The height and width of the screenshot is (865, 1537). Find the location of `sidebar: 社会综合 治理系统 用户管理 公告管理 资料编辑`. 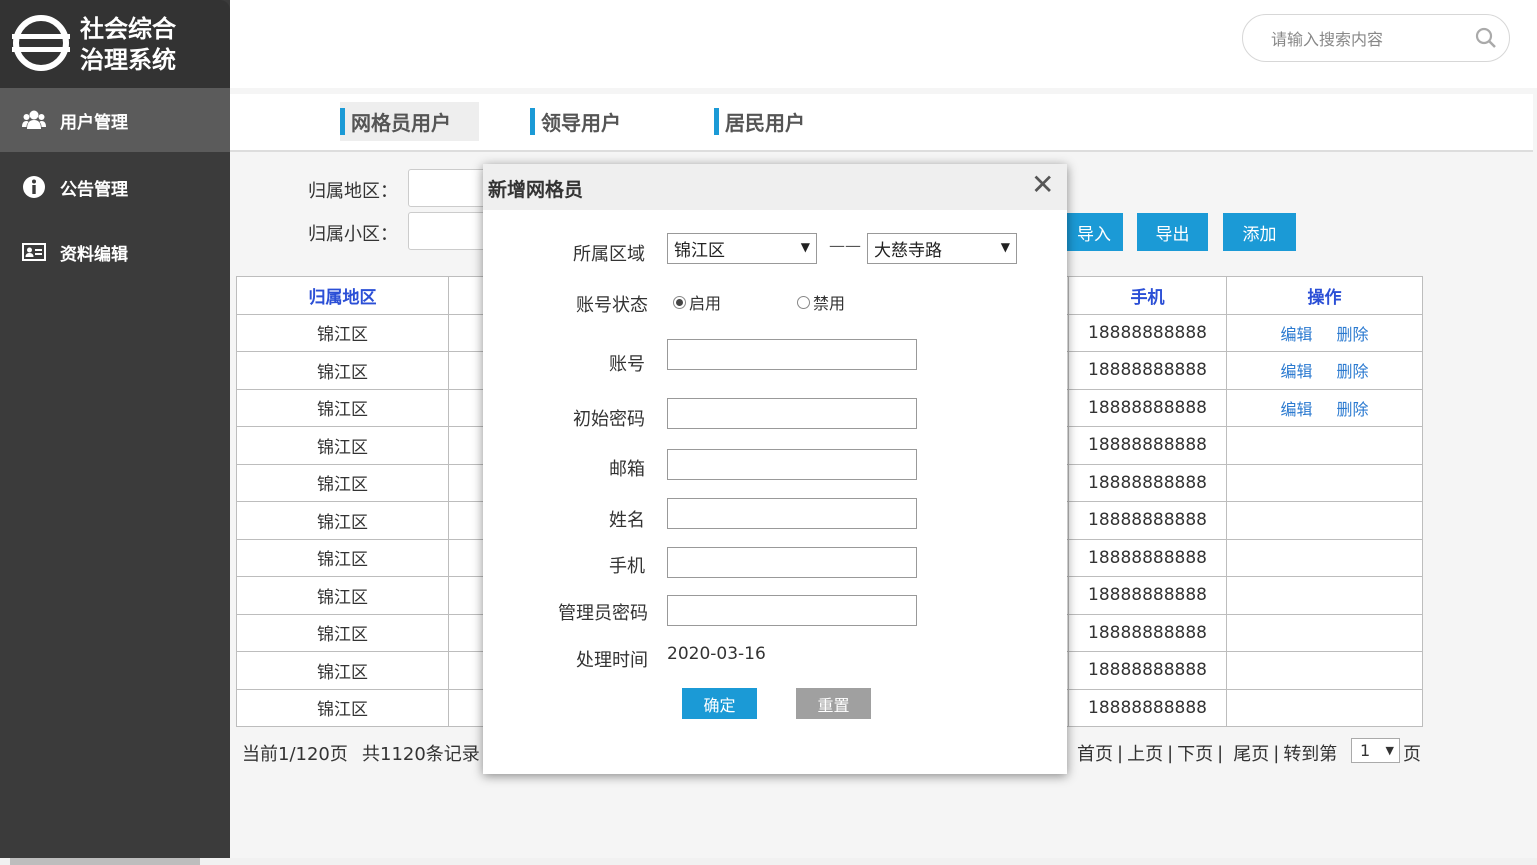

sidebar: 社会综合 治理系统 用户管理 公告管理 资料编辑 is located at coordinates (115, 429).